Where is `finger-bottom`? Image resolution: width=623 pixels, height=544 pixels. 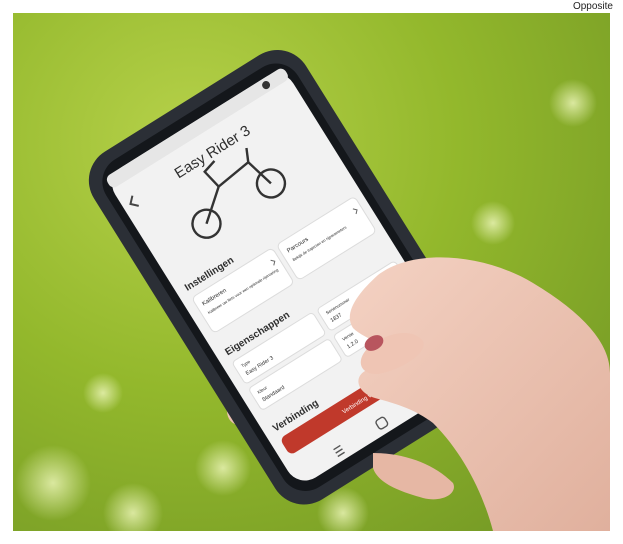
finger-bottom is located at coordinates (413, 476).